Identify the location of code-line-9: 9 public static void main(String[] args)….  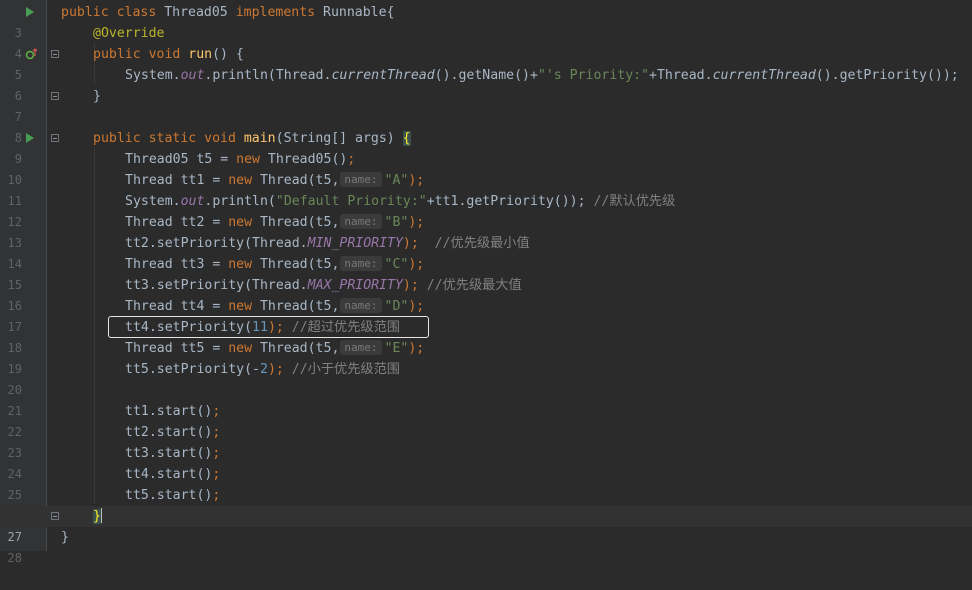
(486, 147).